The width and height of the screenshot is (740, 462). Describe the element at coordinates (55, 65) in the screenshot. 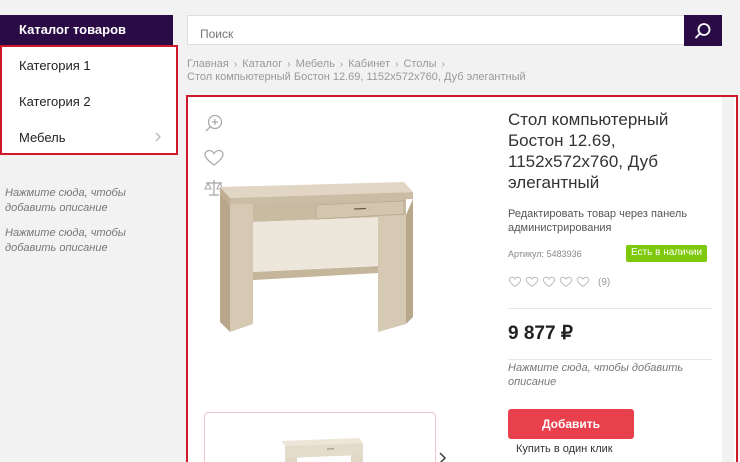

I see `category-item-1: Категория 1` at that location.